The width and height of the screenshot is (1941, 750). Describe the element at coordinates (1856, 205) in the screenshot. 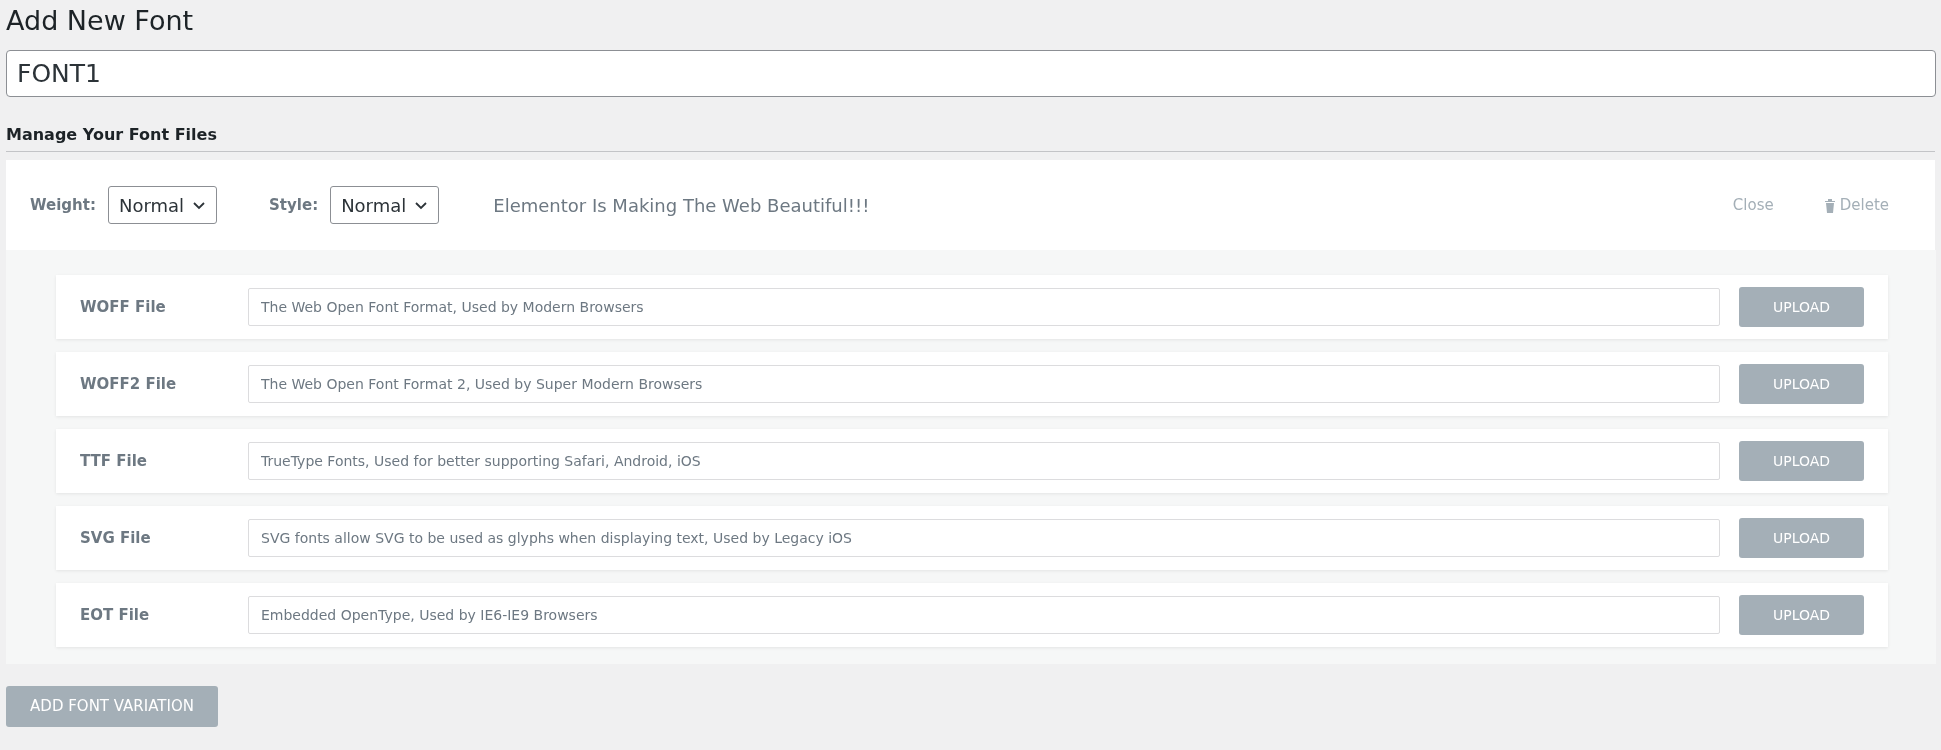

I see `delete-button: Delete` at that location.